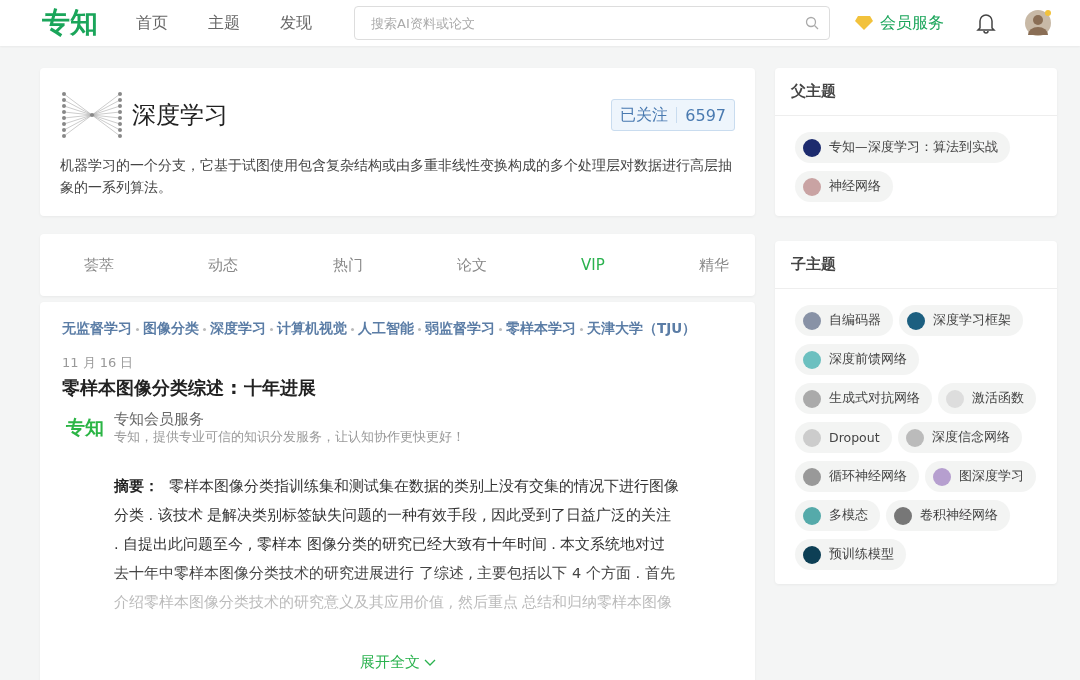 This screenshot has width=1080, height=680. Describe the element at coordinates (394, 573) in the screenshot. I see `abstract-line: 去十年中零样本图像分类技术的研究进展进行 了综述 , 主要包括以下 4 个方面 . 首先` at that location.